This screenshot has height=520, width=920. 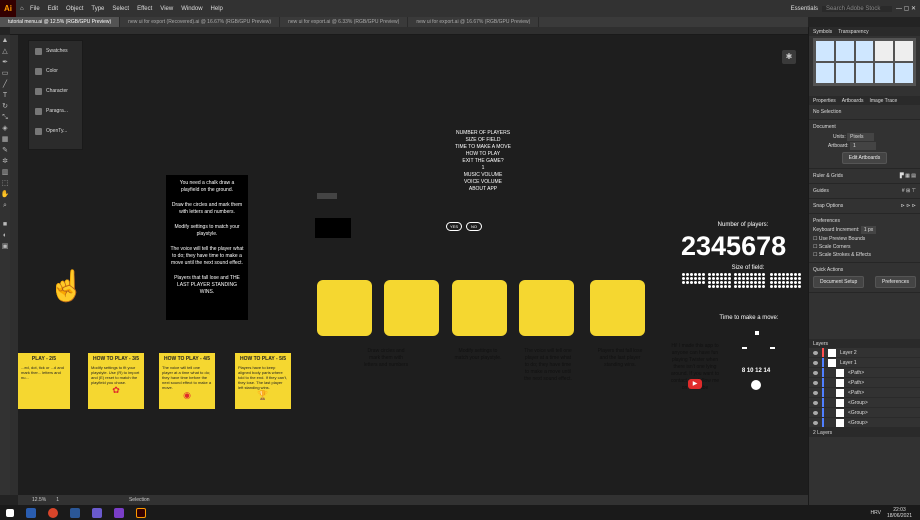 I want to click on search-stock-input: Search Adobe Stock, so click(x=856, y=8).